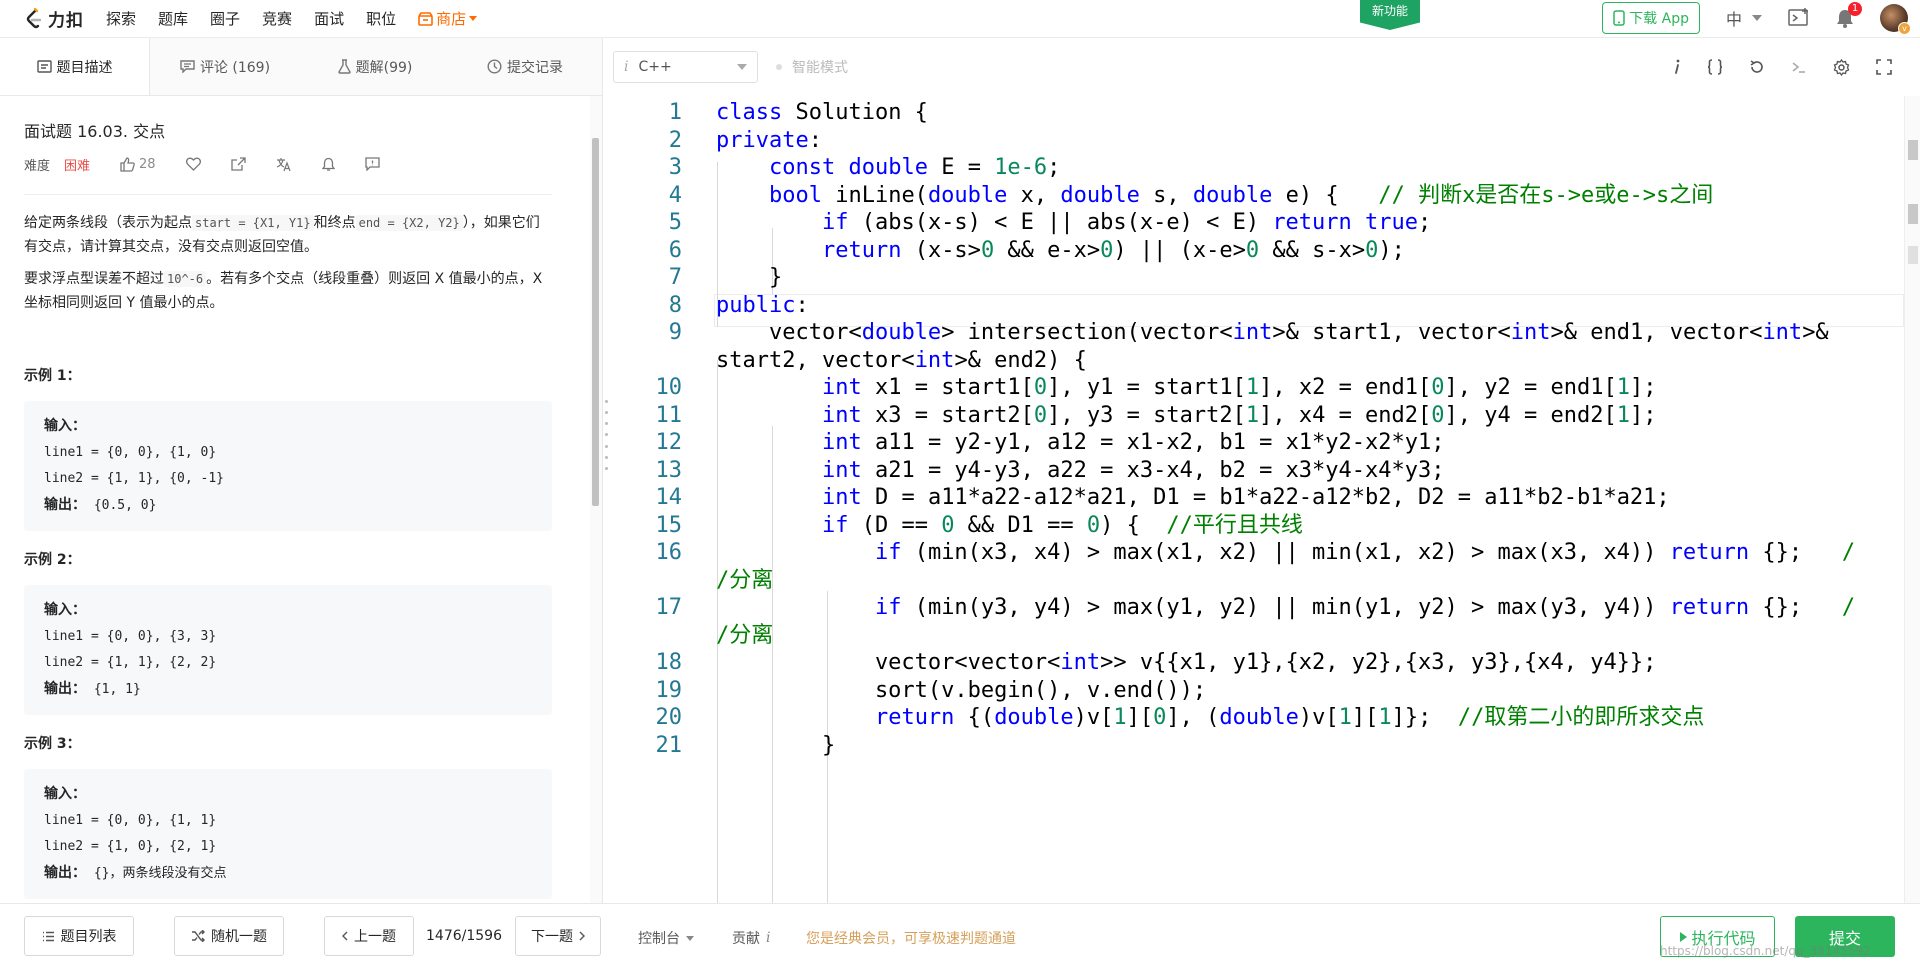 Image resolution: width=1920 pixels, height=968 pixels. What do you see at coordinates (239, 937) in the screenshot?
I see `random-problem-label: 随机一题` at bounding box center [239, 937].